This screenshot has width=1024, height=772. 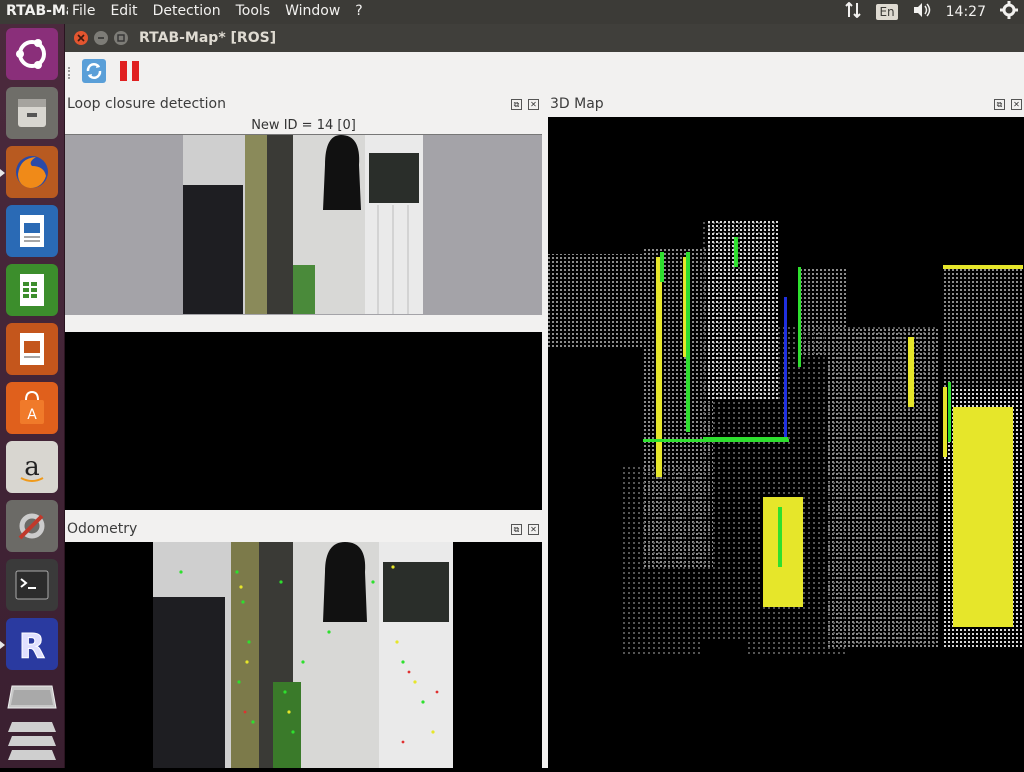 What do you see at coordinates (887, 12) in the screenshot?
I see `keyboard-language-indicator: En` at bounding box center [887, 12].